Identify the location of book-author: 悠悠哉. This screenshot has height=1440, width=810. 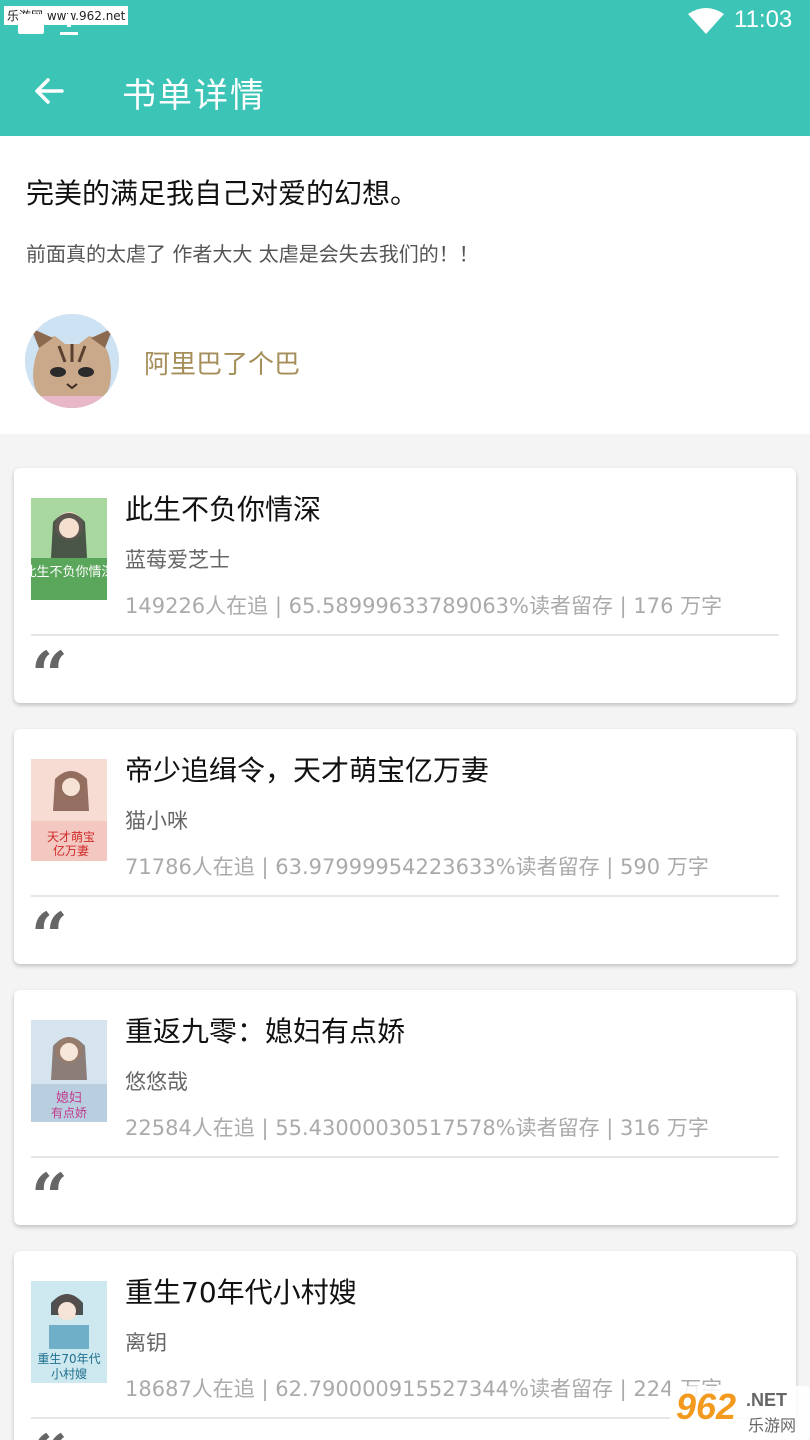
(156, 1082).